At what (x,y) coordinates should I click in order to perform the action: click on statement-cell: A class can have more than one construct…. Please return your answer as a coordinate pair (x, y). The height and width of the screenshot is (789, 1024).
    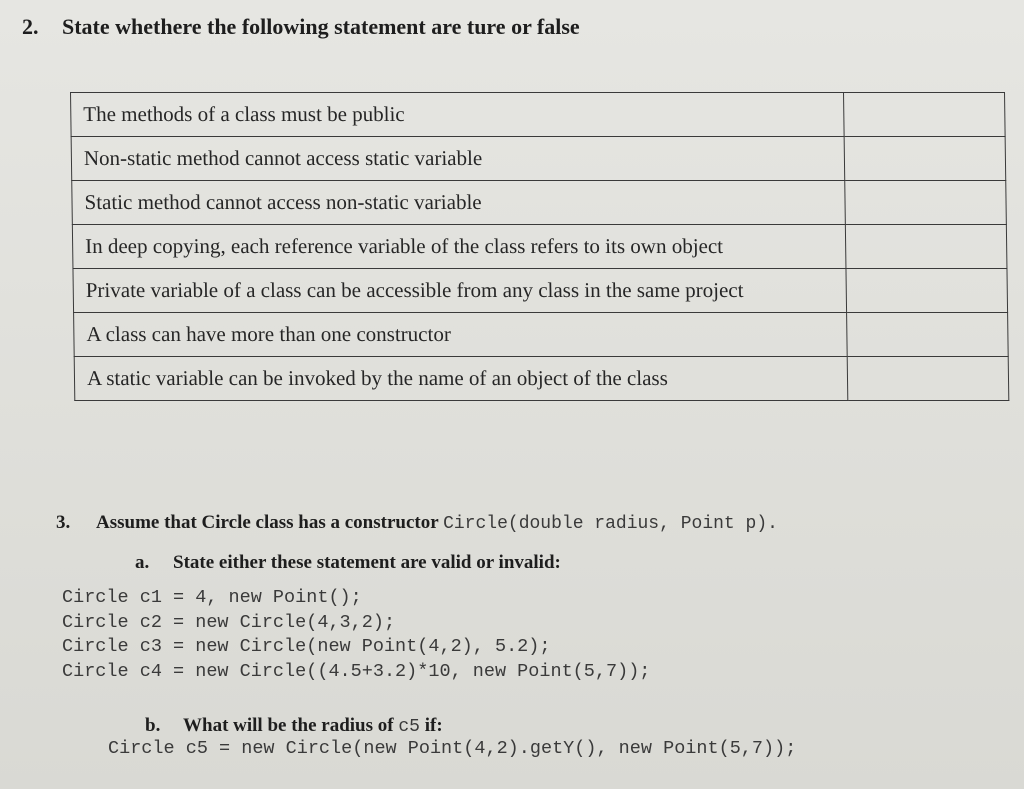
    Looking at the image, I should click on (460, 334).